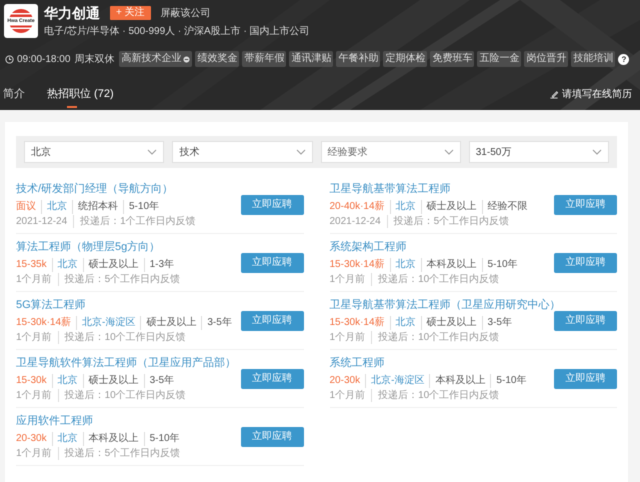 Image resolution: width=640 pixels, height=482 pixels. Describe the element at coordinates (26, 207) in the screenshot. I see `salary: 面议` at that location.